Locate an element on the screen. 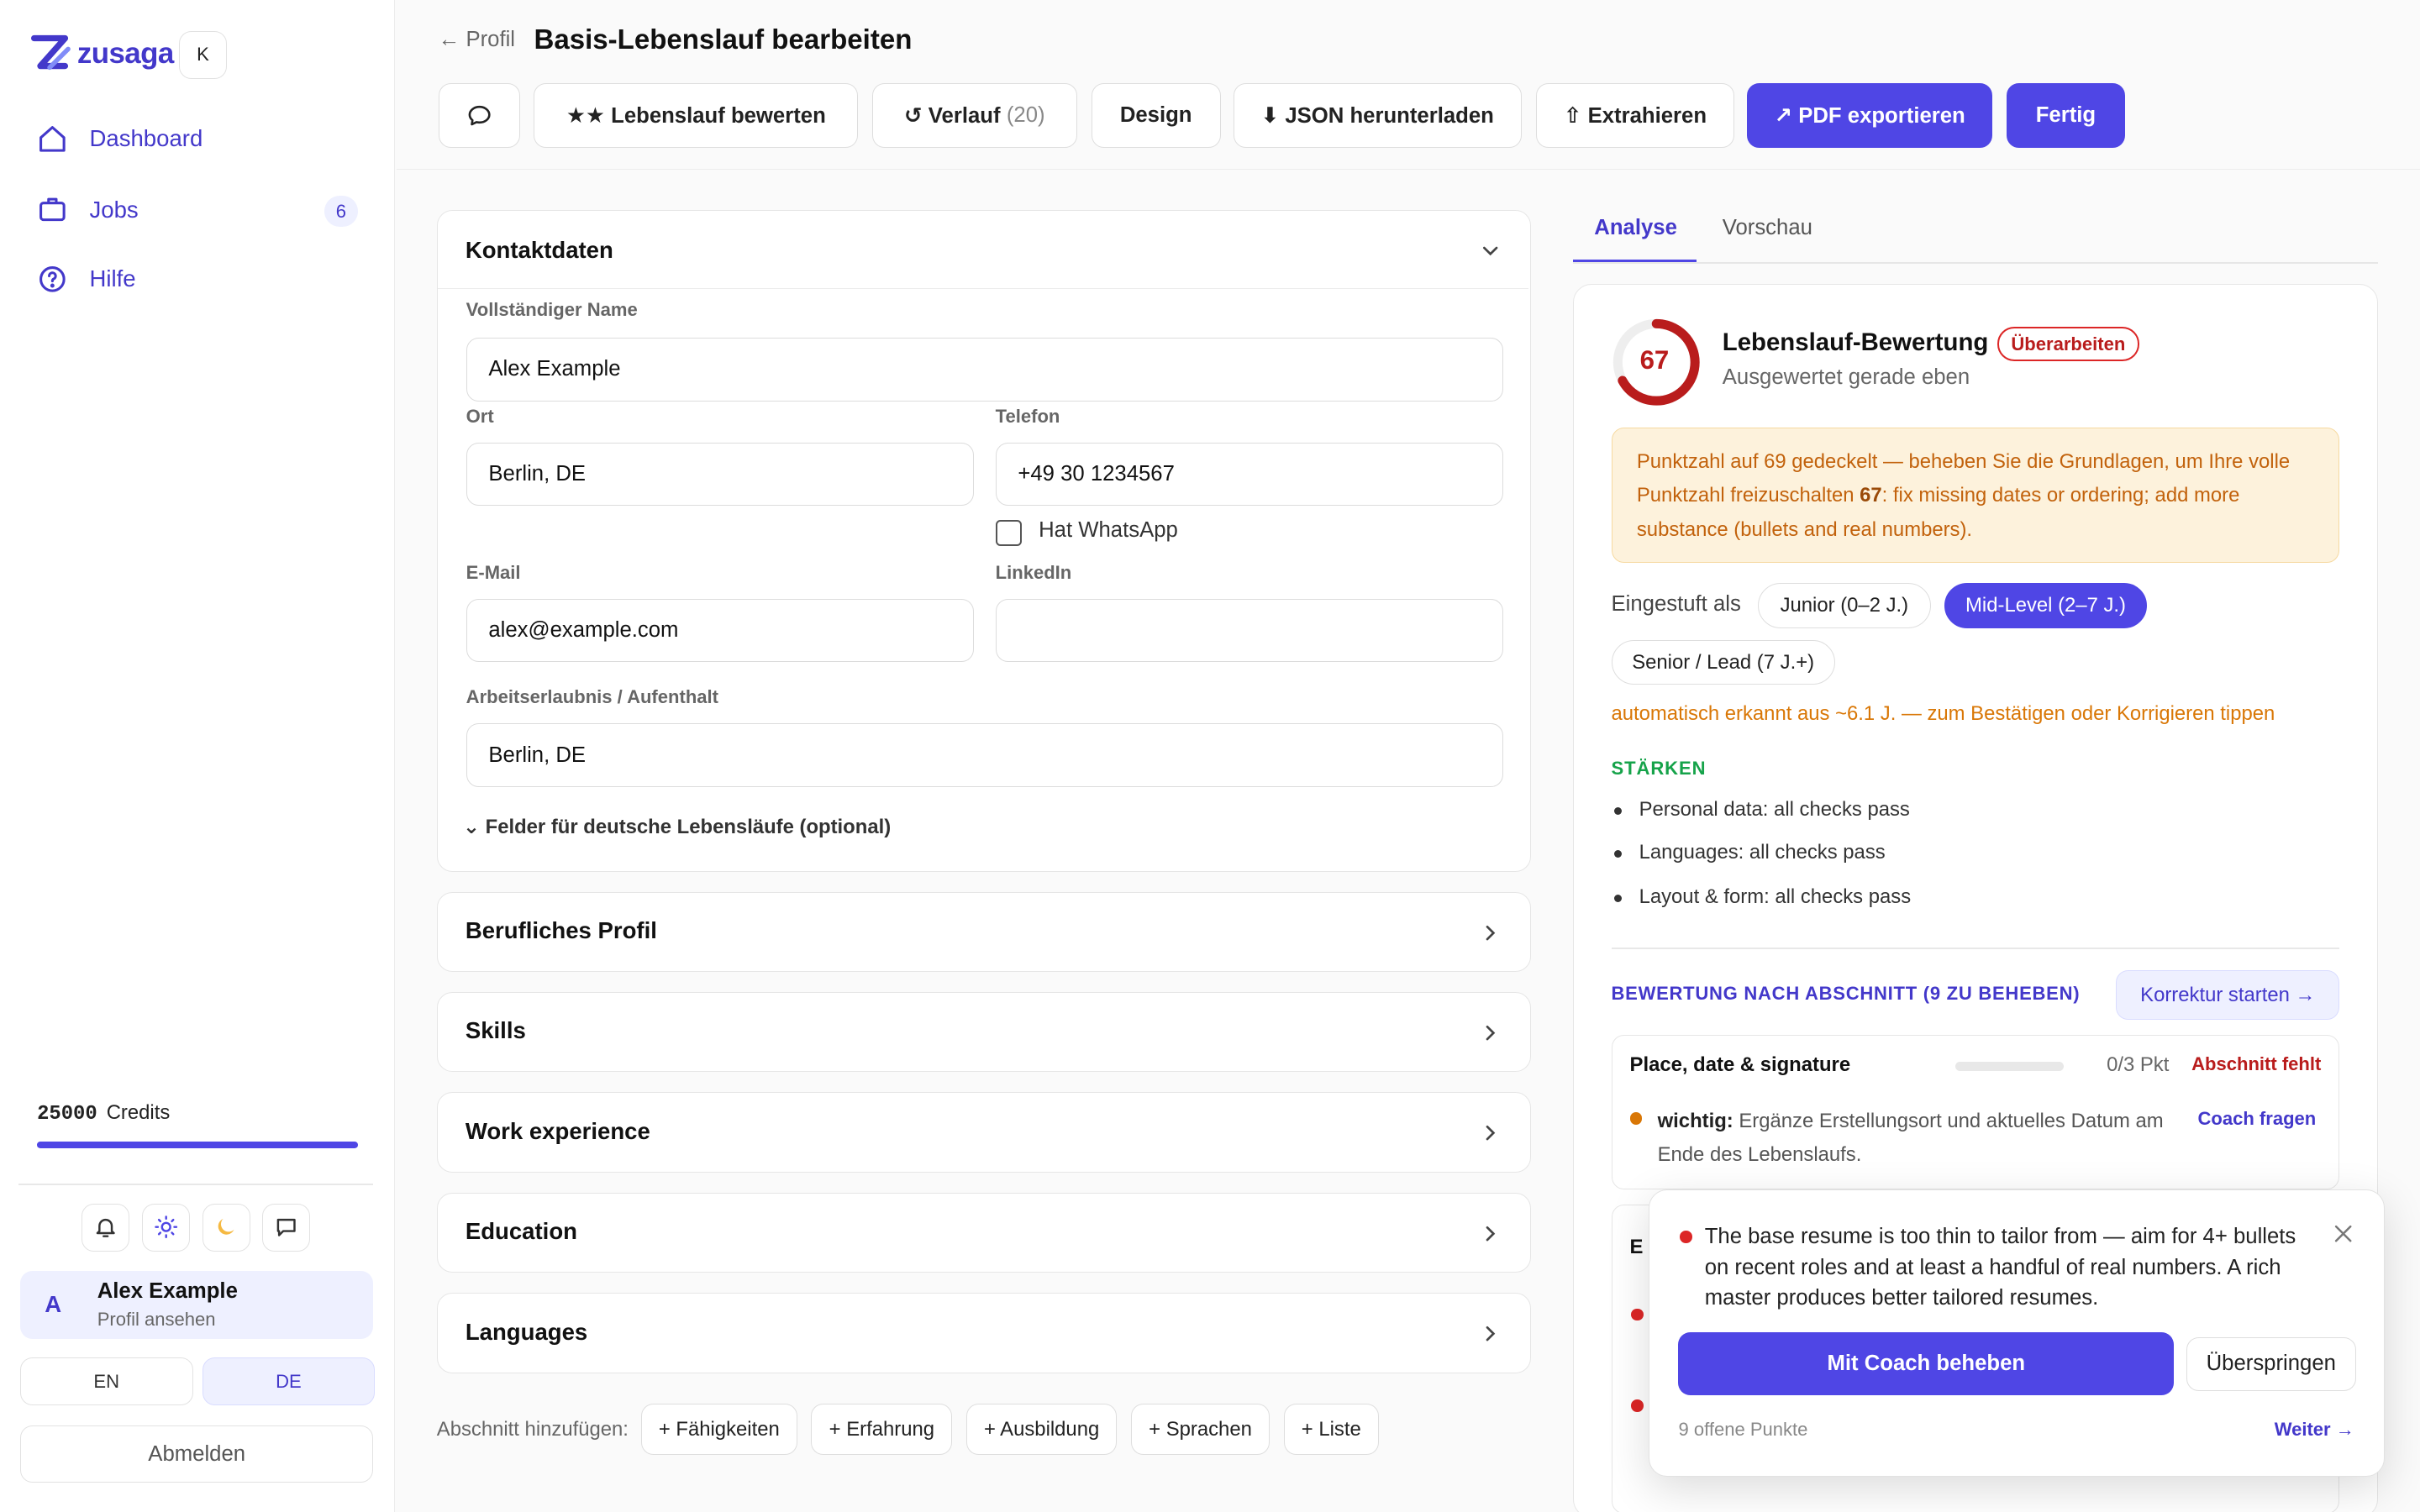 The width and height of the screenshot is (2420, 1512). section-progress-bar is located at coordinates (2009, 1066).